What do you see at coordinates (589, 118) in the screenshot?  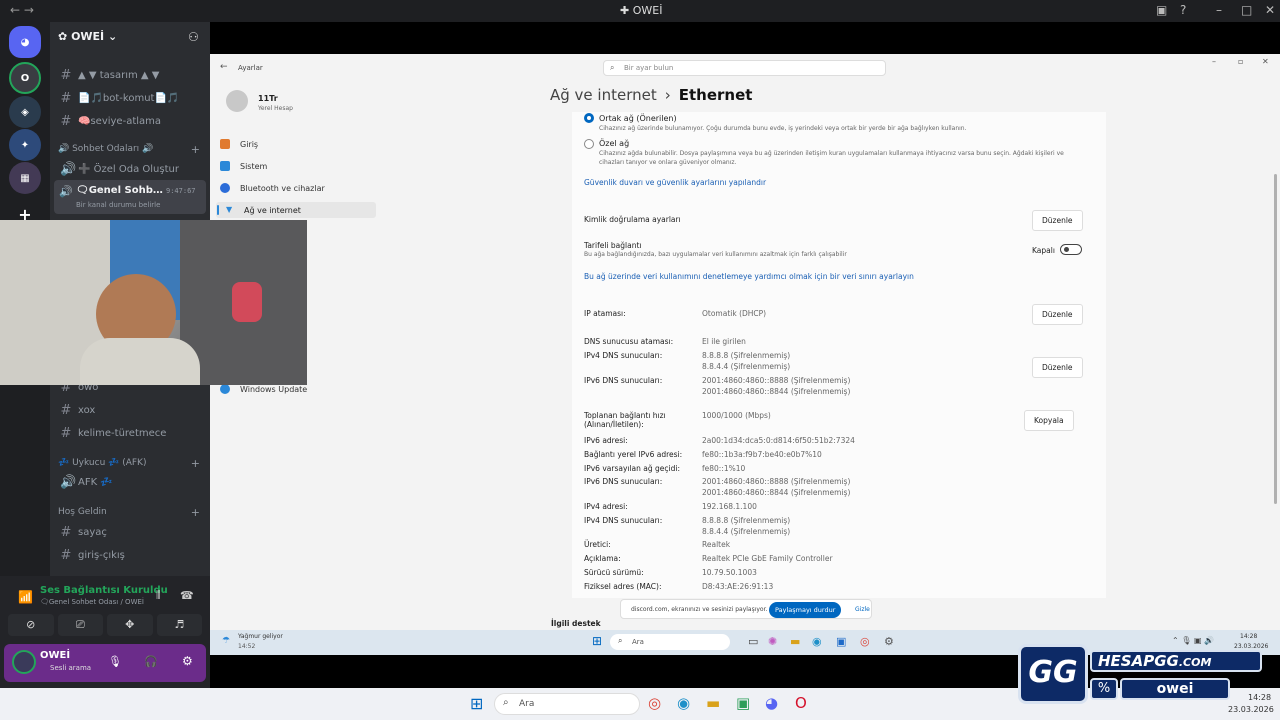 I see `public-network-radio` at bounding box center [589, 118].